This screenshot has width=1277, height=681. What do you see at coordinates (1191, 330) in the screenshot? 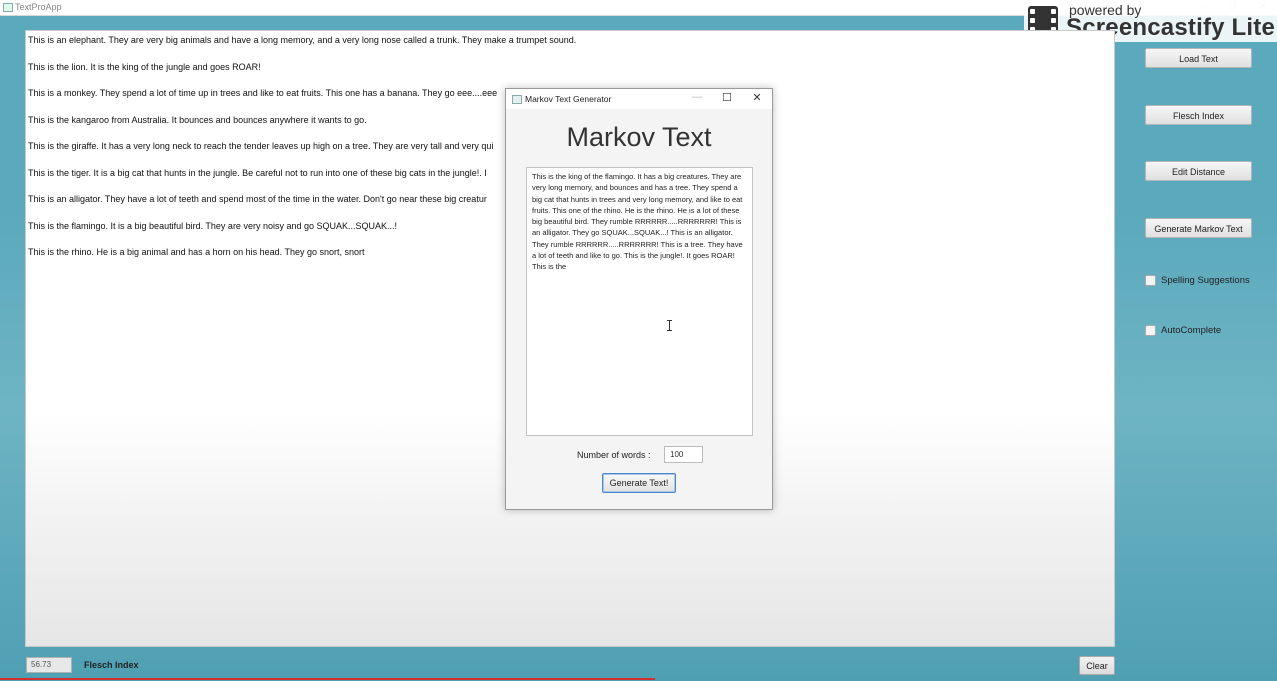
I see `autocomplete-label: AutoComplete` at bounding box center [1191, 330].